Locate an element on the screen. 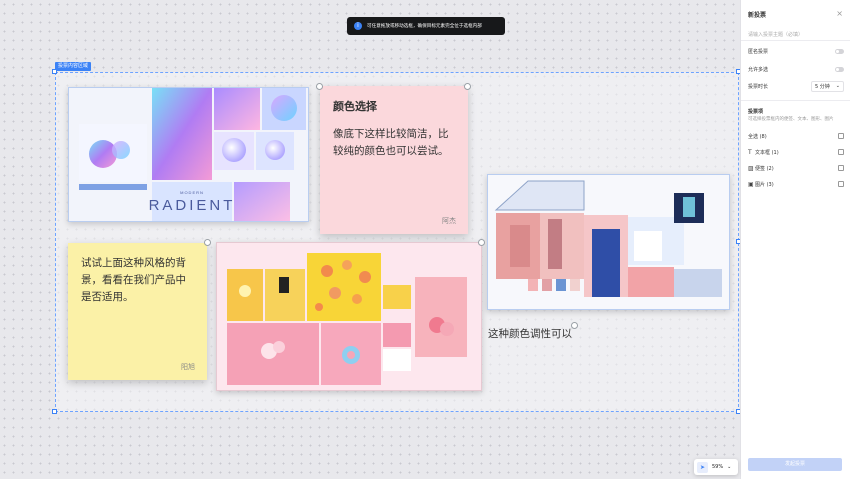  zoom-control: ➤ 59% ⌄ is located at coordinates (716, 467).